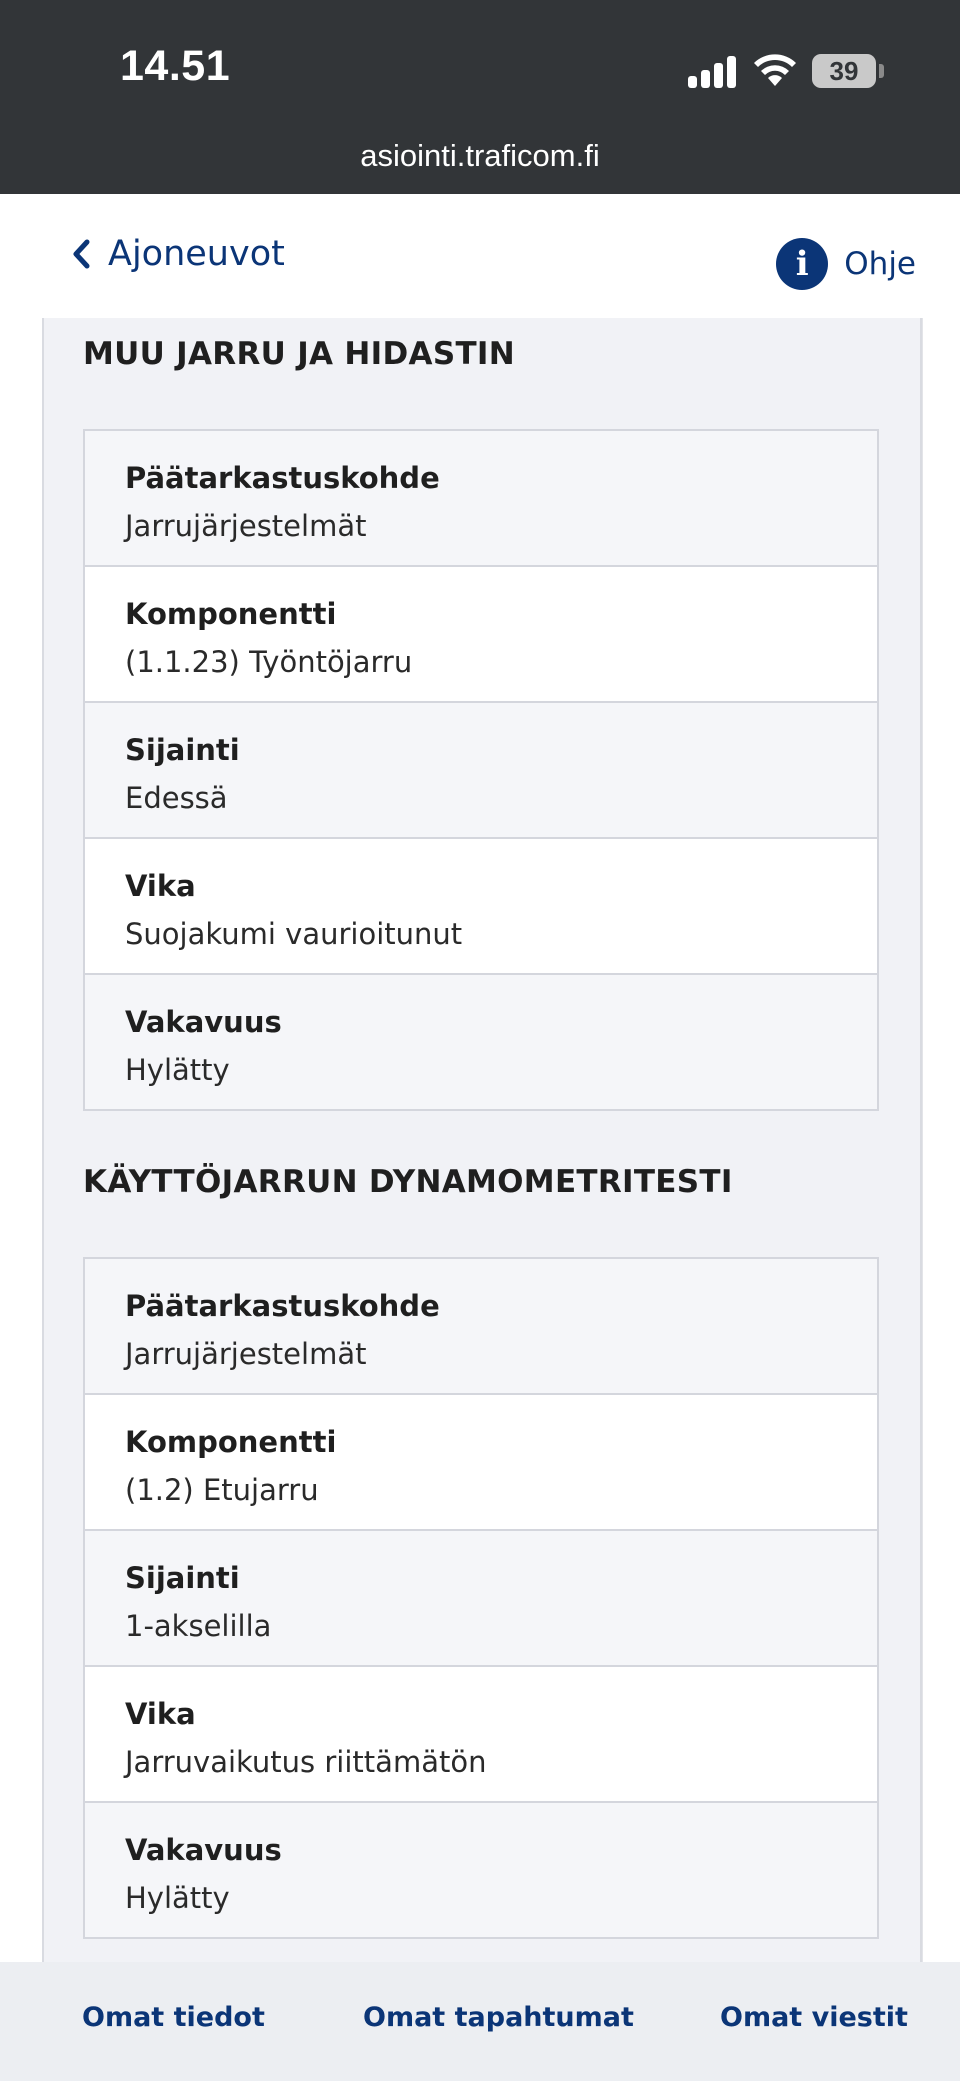 Image resolution: width=960 pixels, height=2081 pixels. I want to click on wifi-icon, so click(775, 70).